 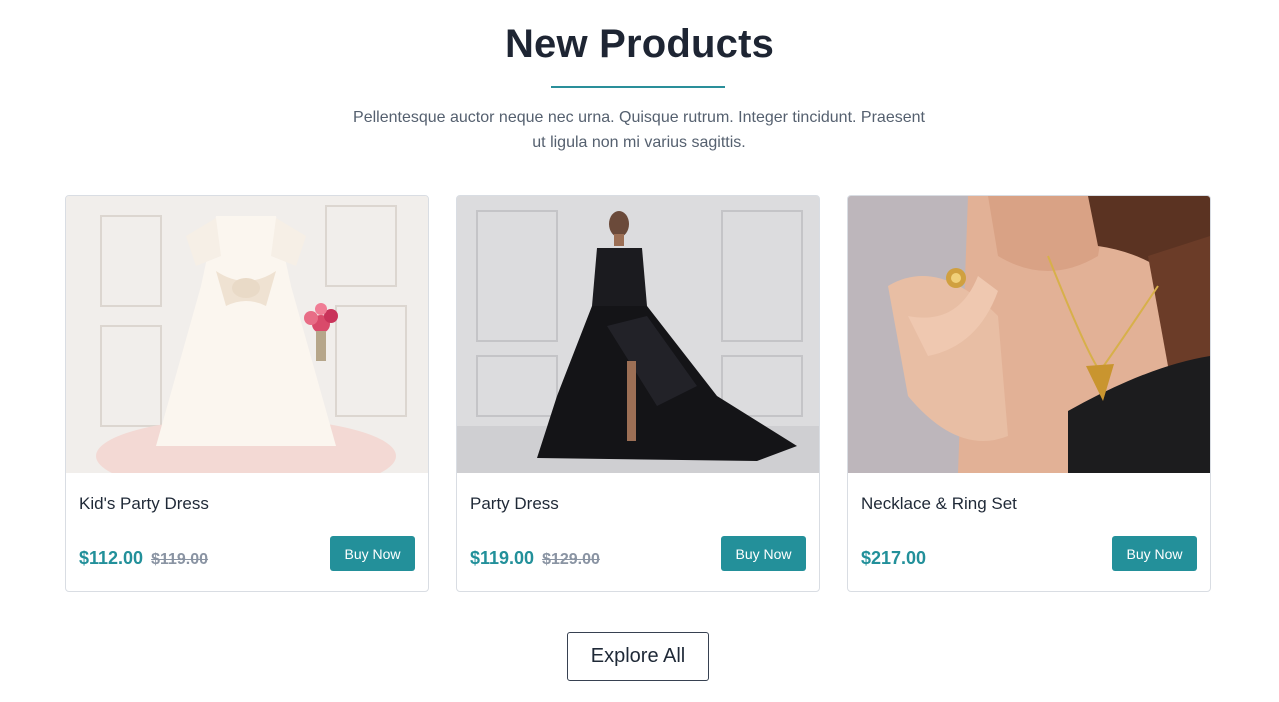 I want to click on party-dress-photo-icon, so click(x=638, y=334).